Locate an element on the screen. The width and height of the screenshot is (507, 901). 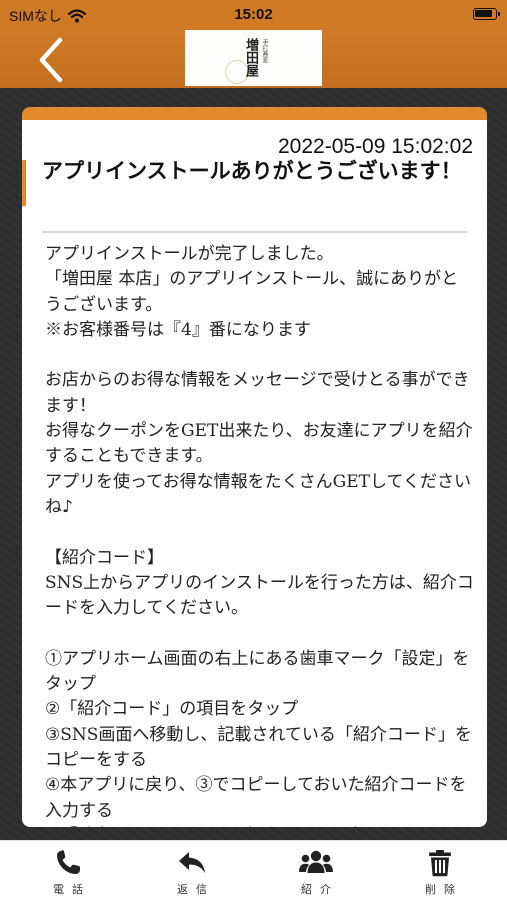
chevron-left-icon is located at coordinates (51, 60).